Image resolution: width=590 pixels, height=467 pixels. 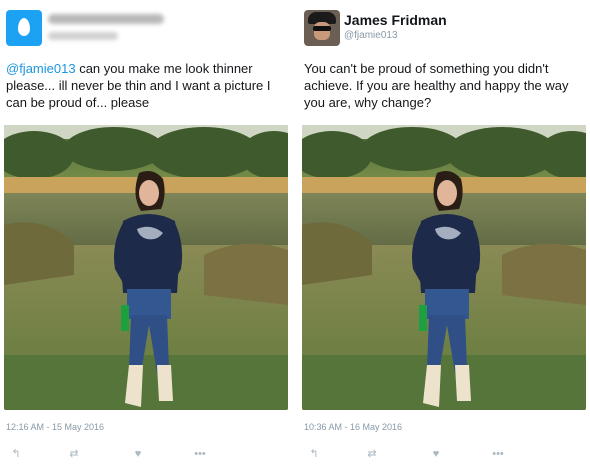 What do you see at coordinates (106, 19) in the screenshot?
I see `blurred-display-name` at bounding box center [106, 19].